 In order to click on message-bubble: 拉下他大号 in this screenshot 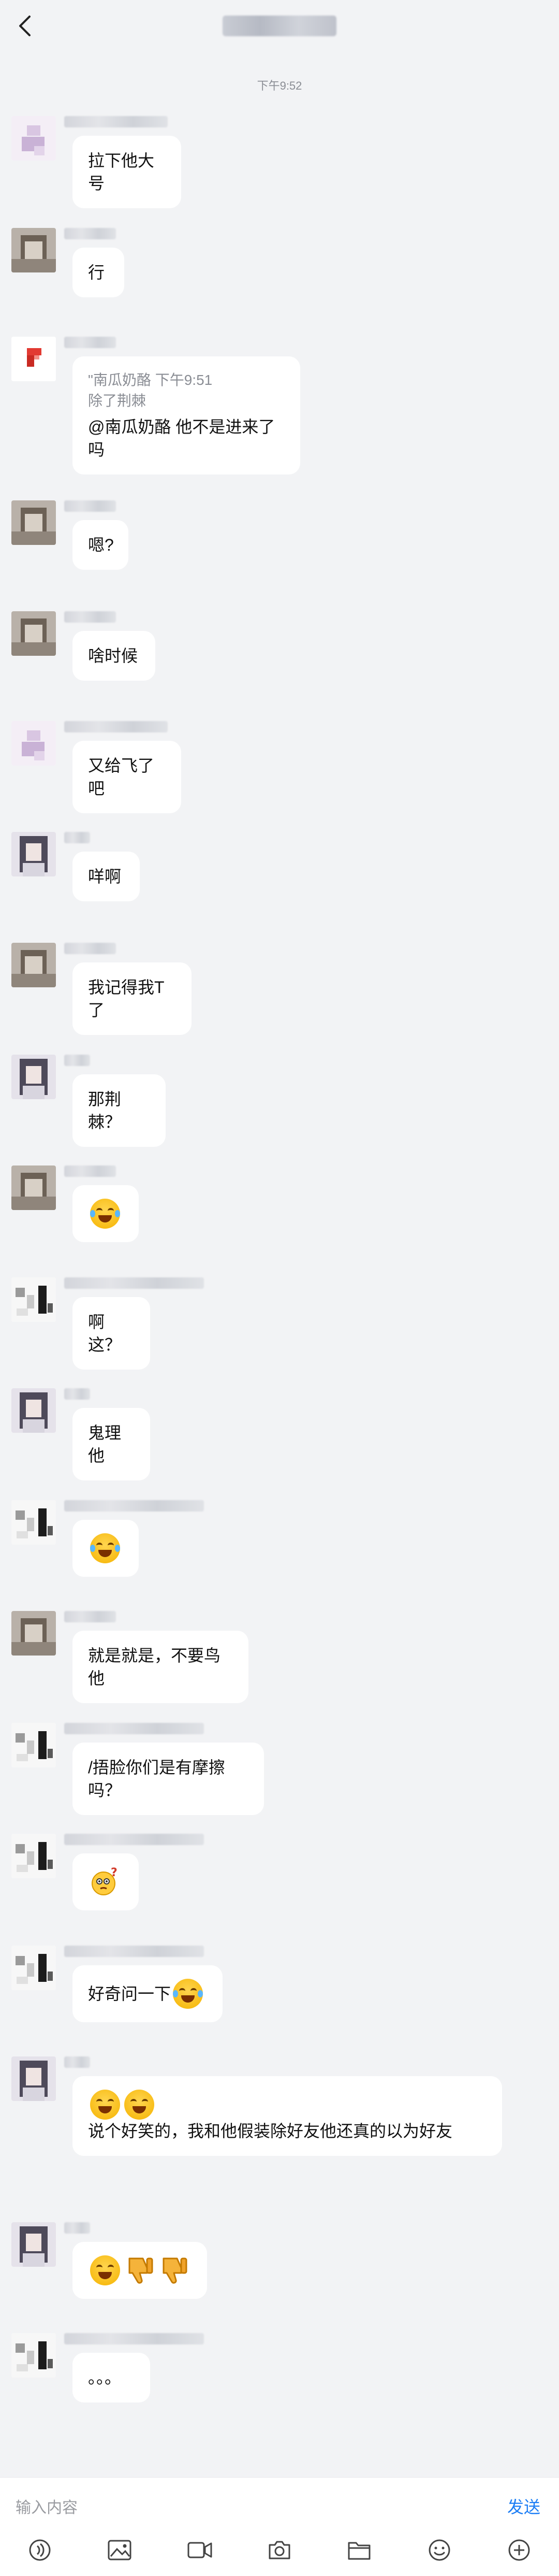, I will do `click(126, 172)`.